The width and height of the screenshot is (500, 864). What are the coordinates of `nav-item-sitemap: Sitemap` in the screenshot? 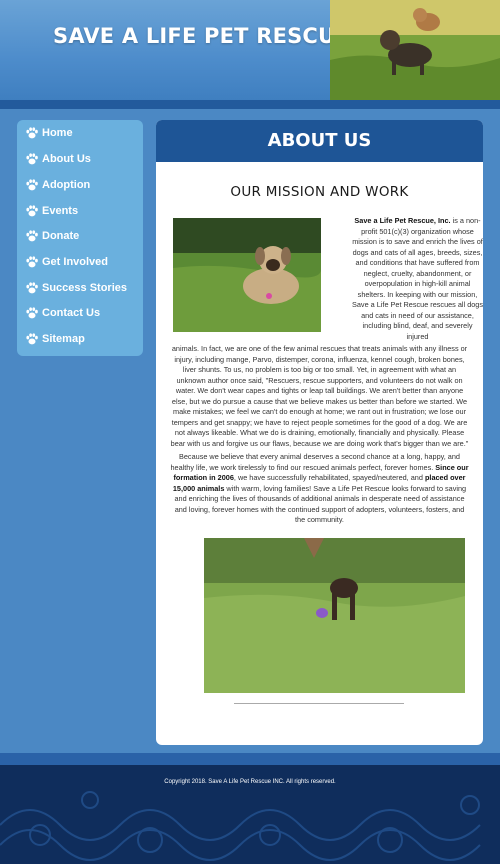 It's located at (80, 340).